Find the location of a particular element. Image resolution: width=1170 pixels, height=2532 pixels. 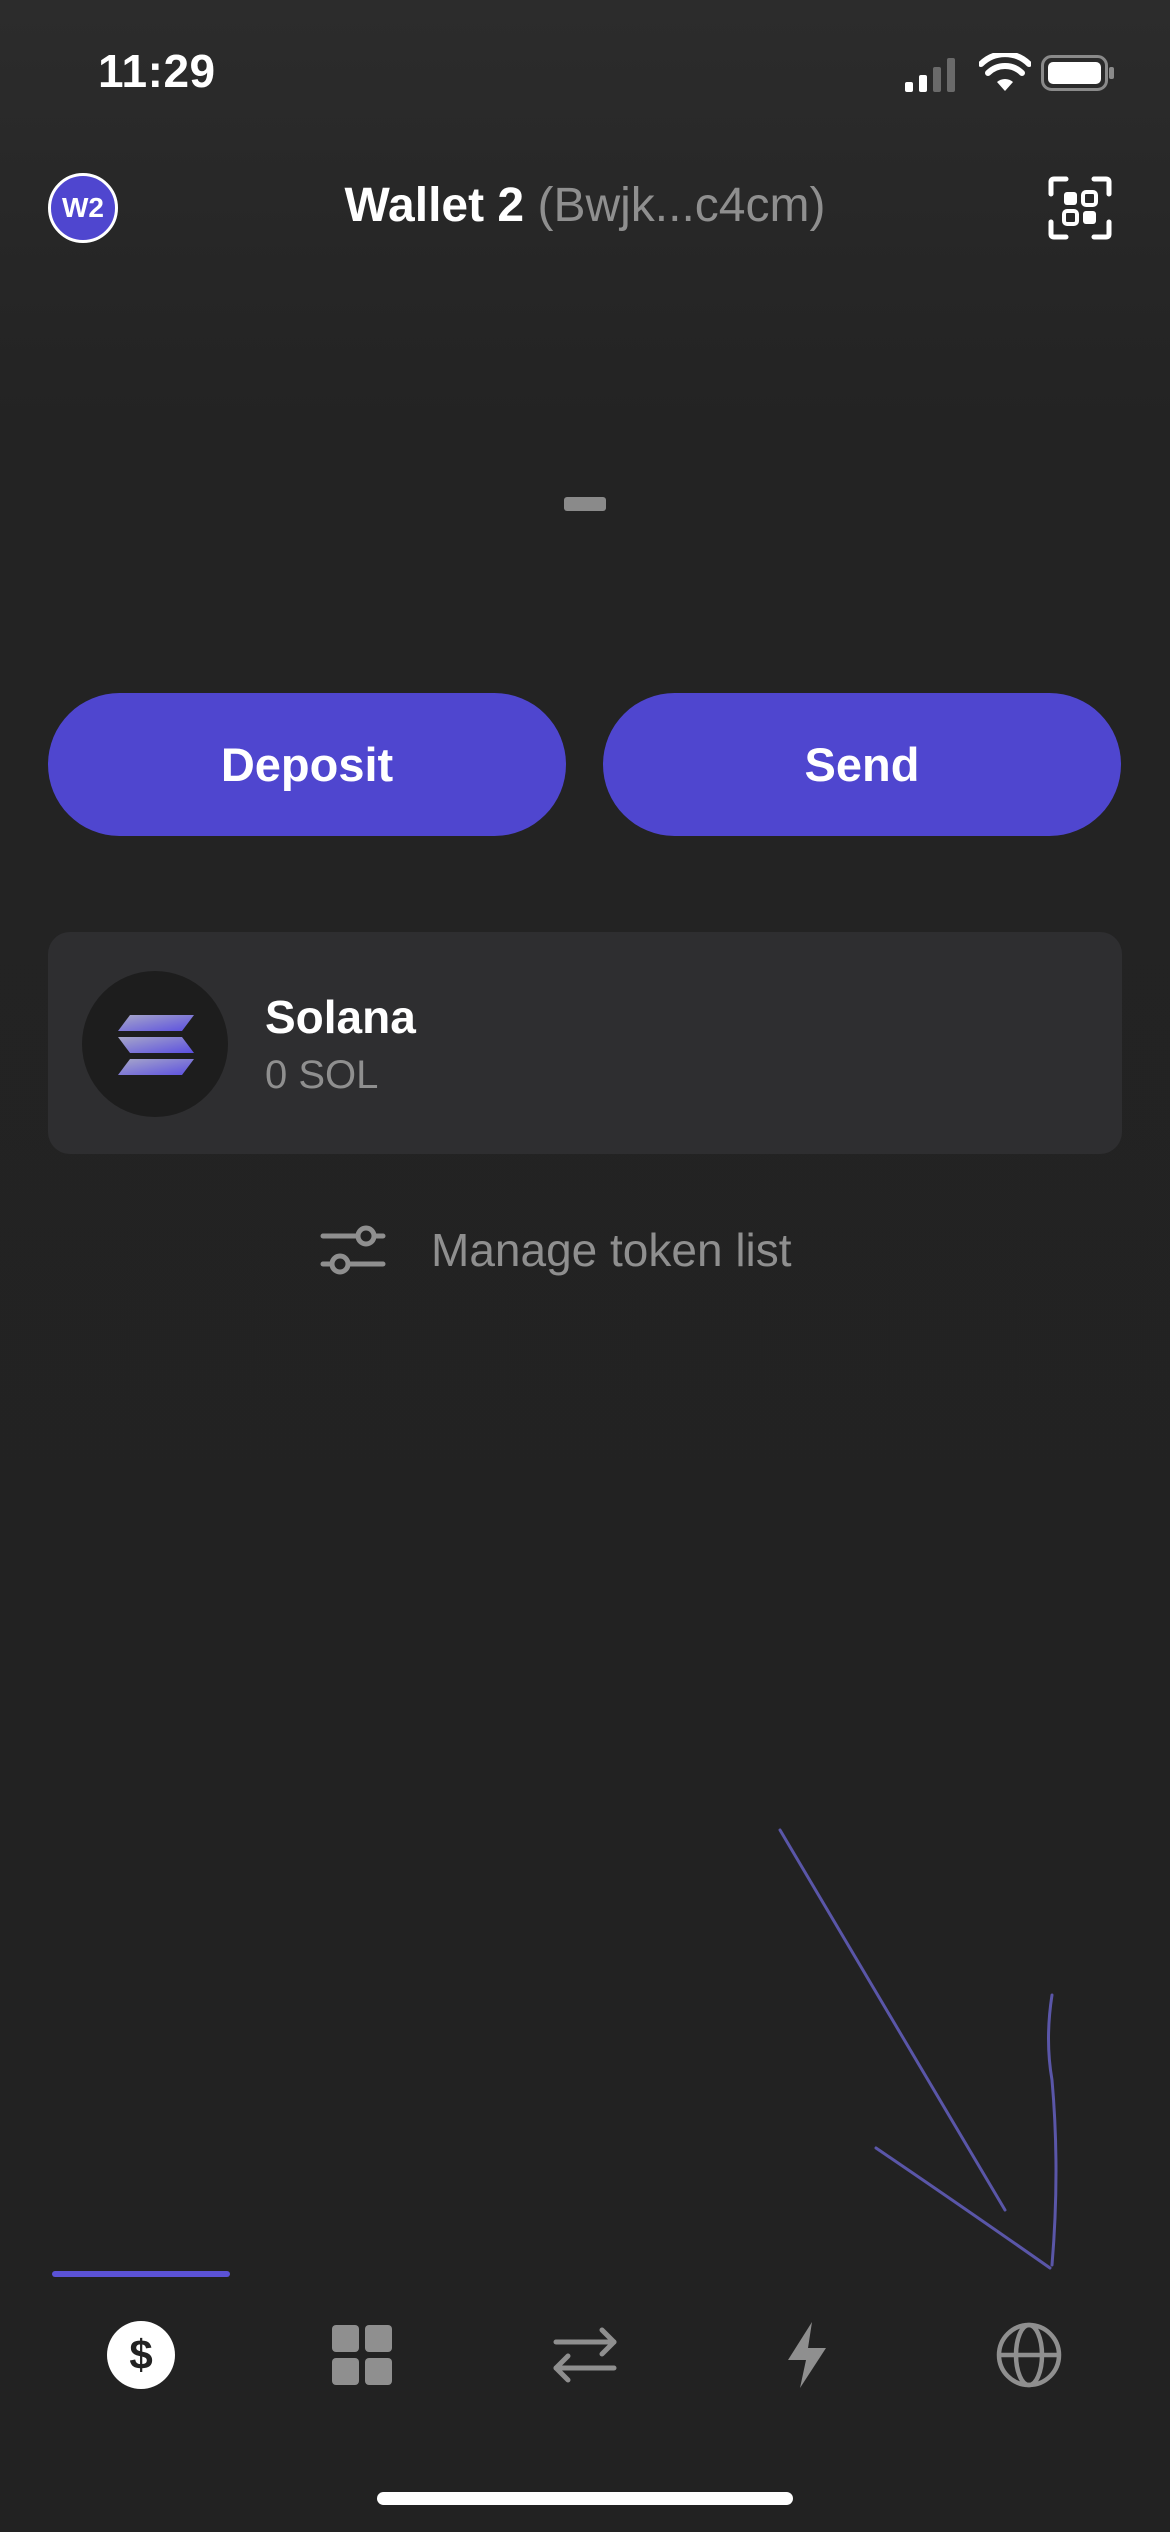

qr-scan-icon is located at coordinates (1080, 208).